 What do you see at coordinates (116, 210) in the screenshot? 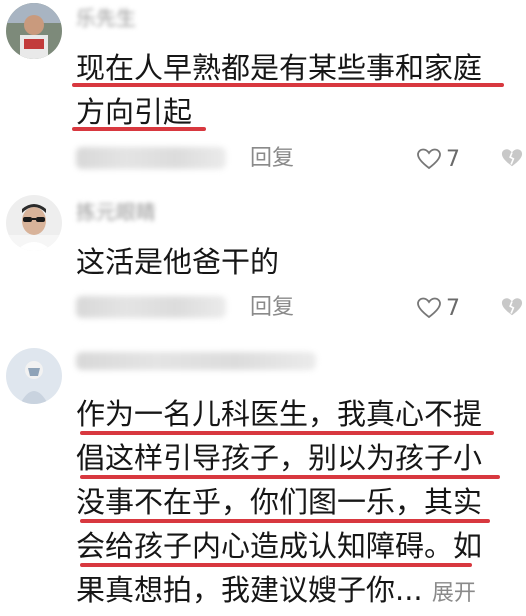
I see `username: 拣元眼睛` at bounding box center [116, 210].